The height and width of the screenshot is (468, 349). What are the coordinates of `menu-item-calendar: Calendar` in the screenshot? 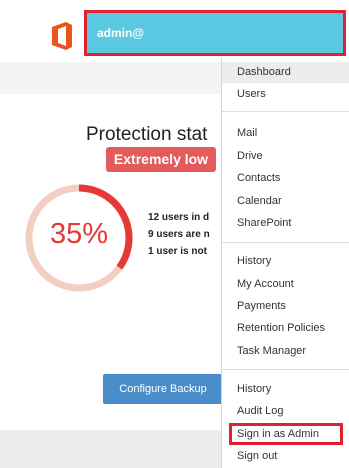 It's located at (259, 201).